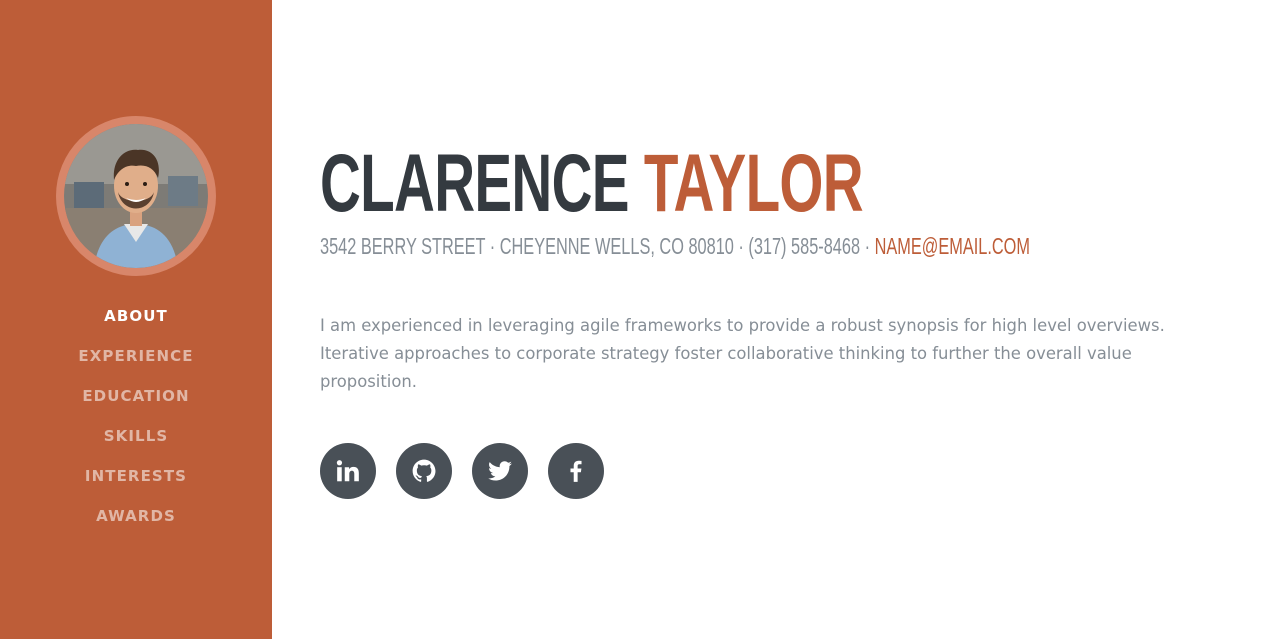 The image size is (1287, 639). Describe the element at coordinates (952, 246) in the screenshot. I see `email-link: NAME@EMAIL.COM` at that location.